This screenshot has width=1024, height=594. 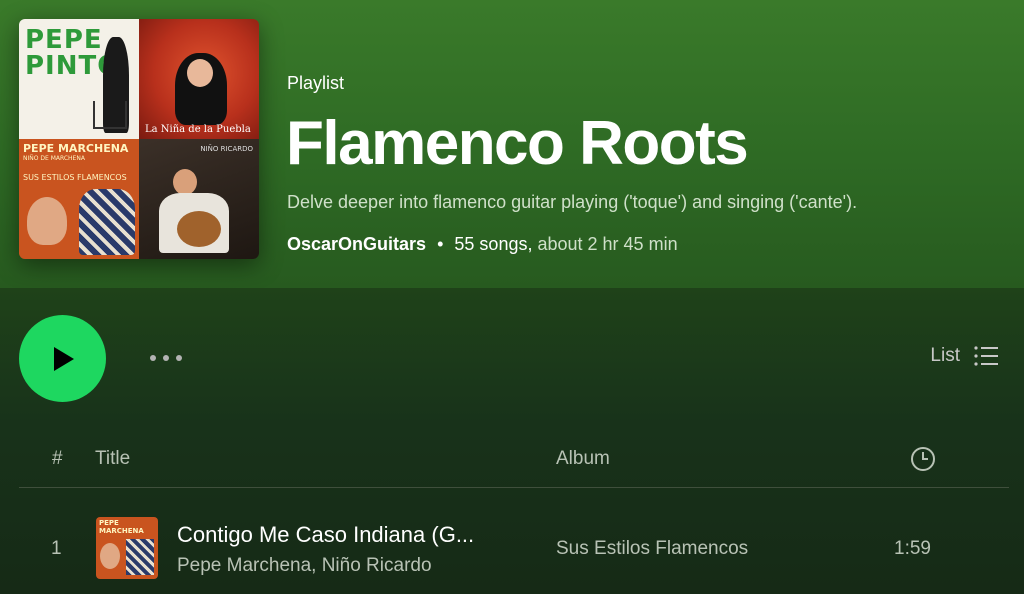 I want to click on clock-icon, so click(x=923, y=459).